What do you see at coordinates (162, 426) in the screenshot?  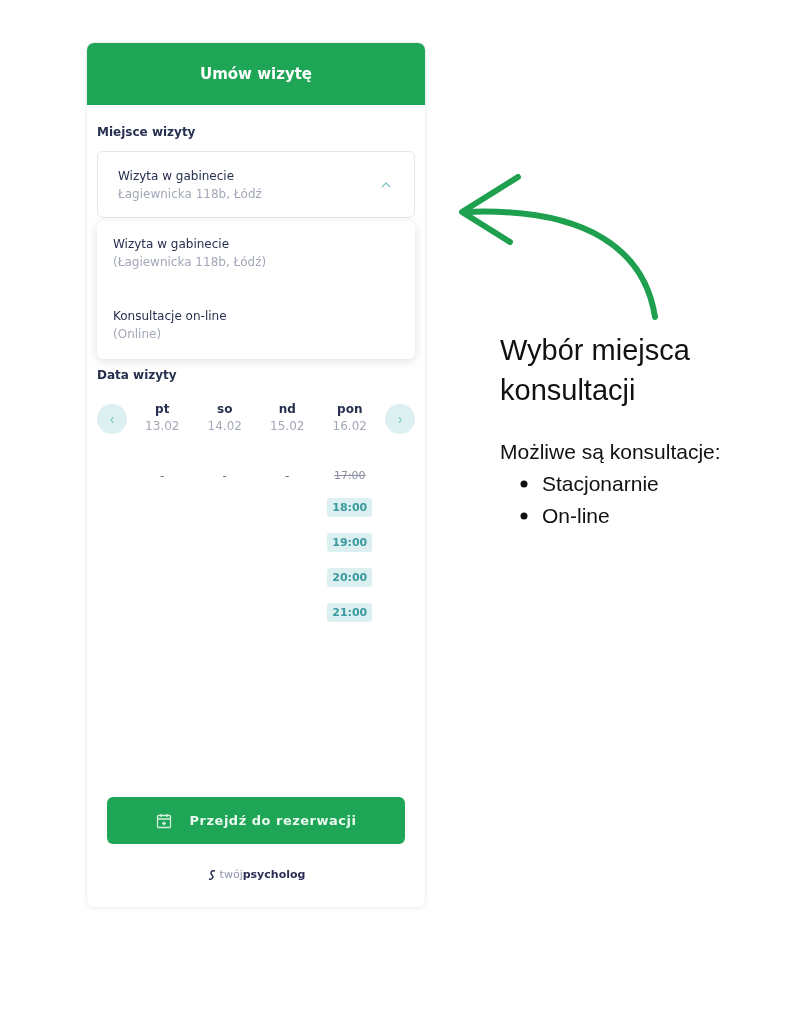 I see `day-date: 13.02` at bounding box center [162, 426].